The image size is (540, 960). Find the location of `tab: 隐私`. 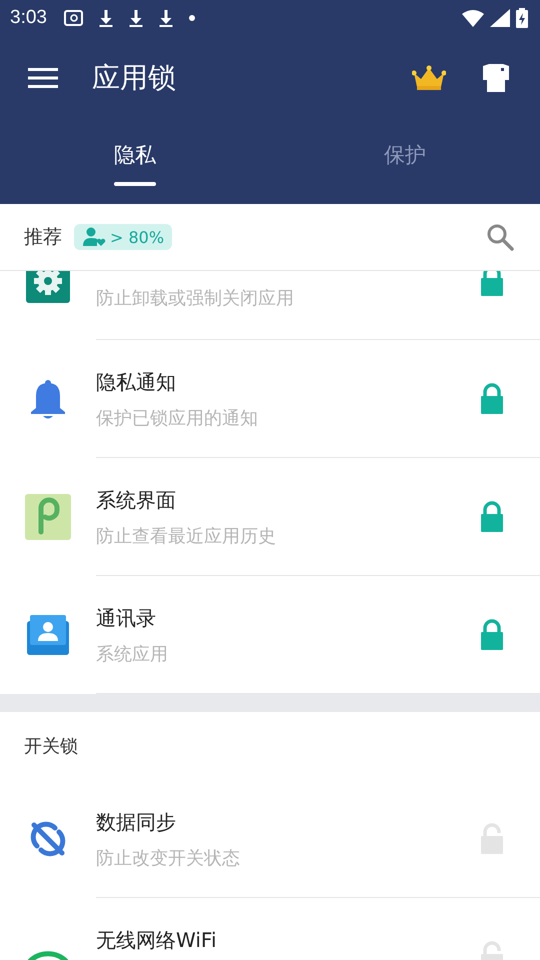

tab: 隐私 is located at coordinates (135, 162).